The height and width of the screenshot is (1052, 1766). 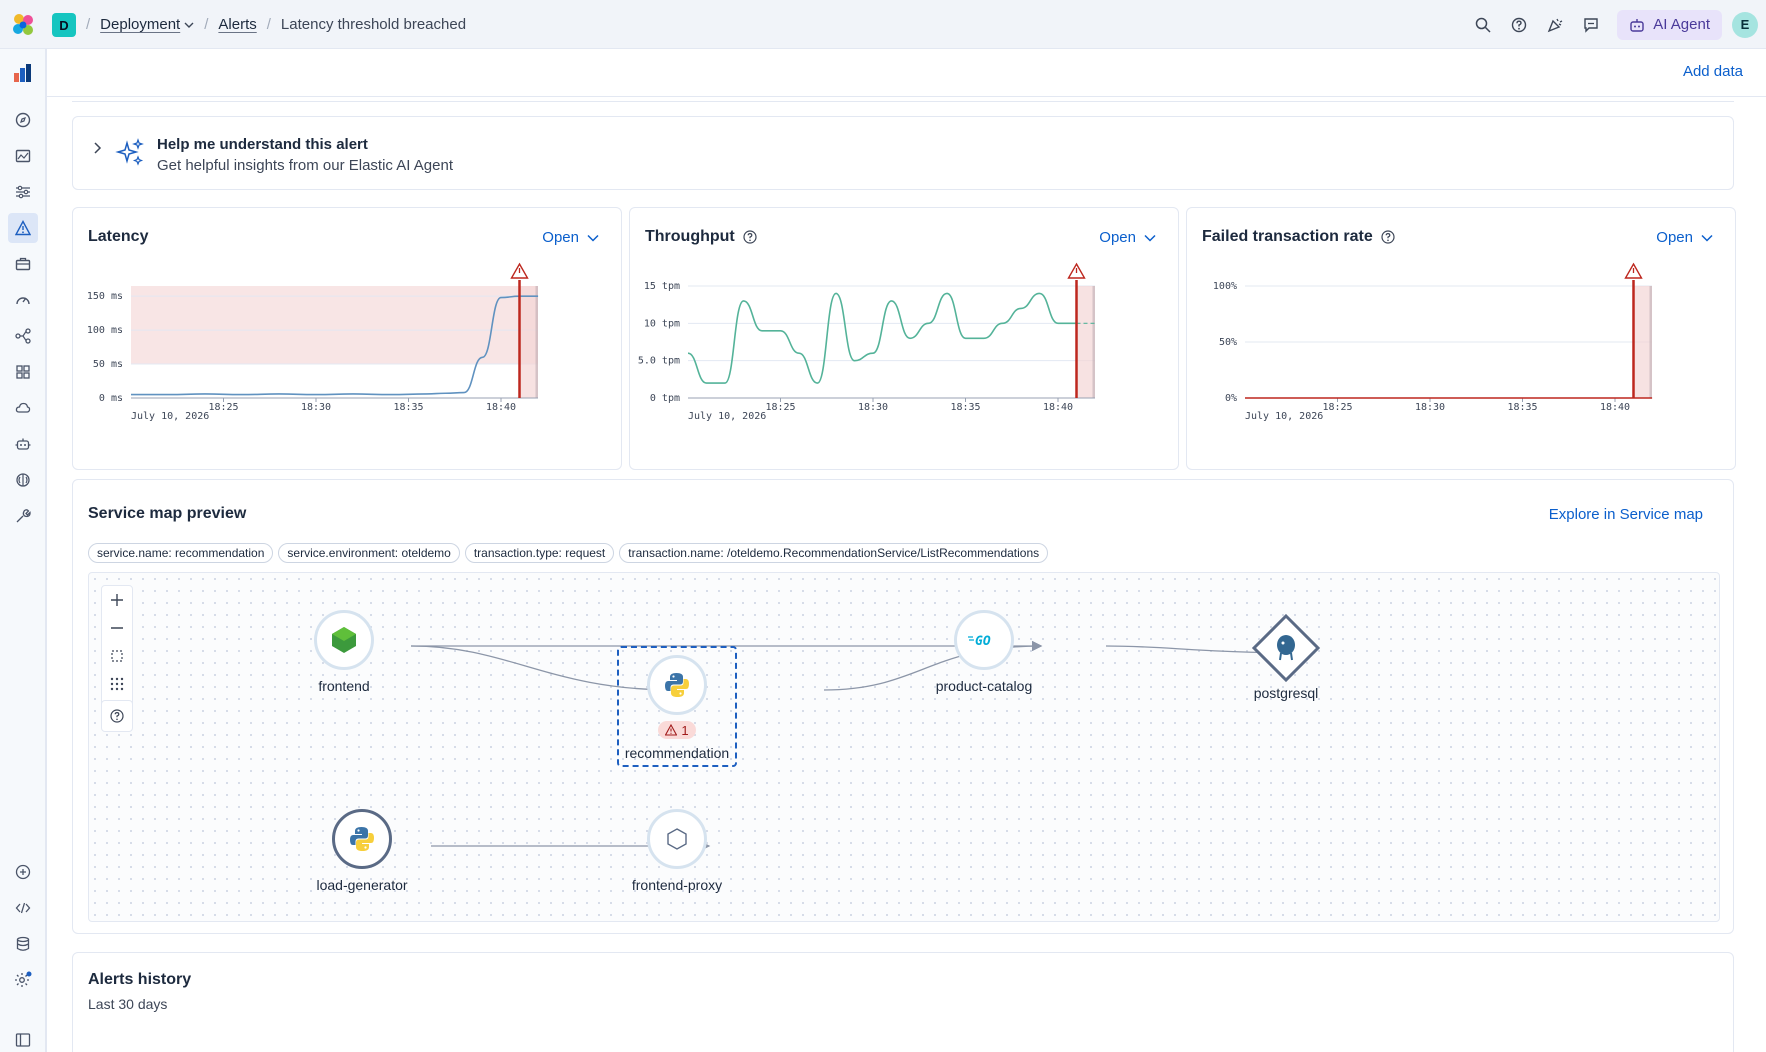 I want to click on add-data-link: Add data, so click(x=1713, y=71).